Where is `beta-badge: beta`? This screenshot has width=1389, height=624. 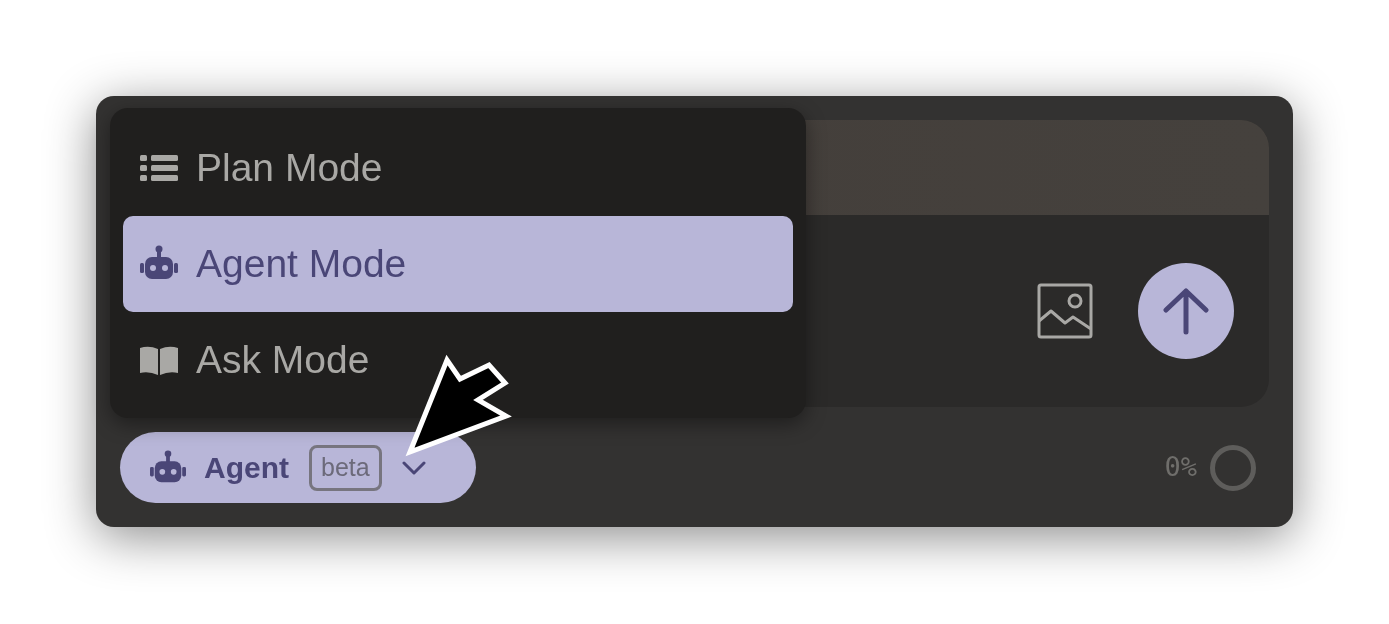 beta-badge: beta is located at coordinates (345, 467).